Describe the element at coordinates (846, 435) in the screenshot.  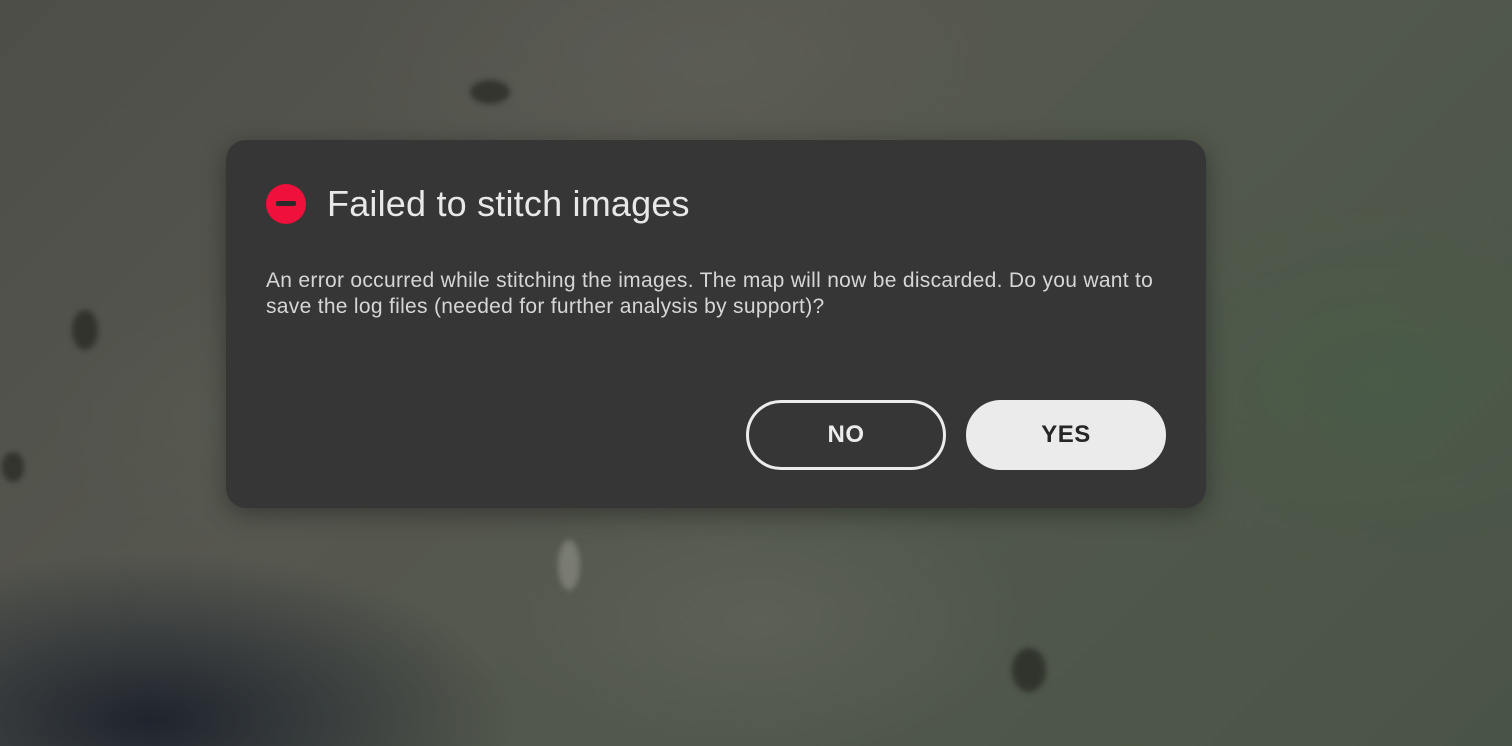
I see `no-button: NO` at that location.